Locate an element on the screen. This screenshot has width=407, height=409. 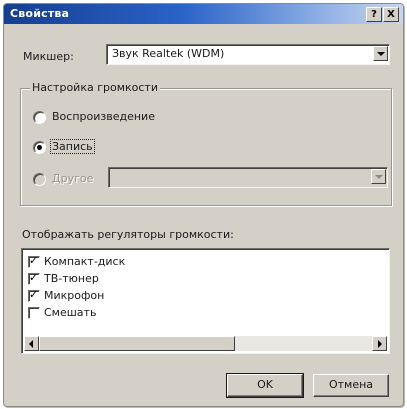
radio-other-label: Другое is located at coordinates (72, 178).